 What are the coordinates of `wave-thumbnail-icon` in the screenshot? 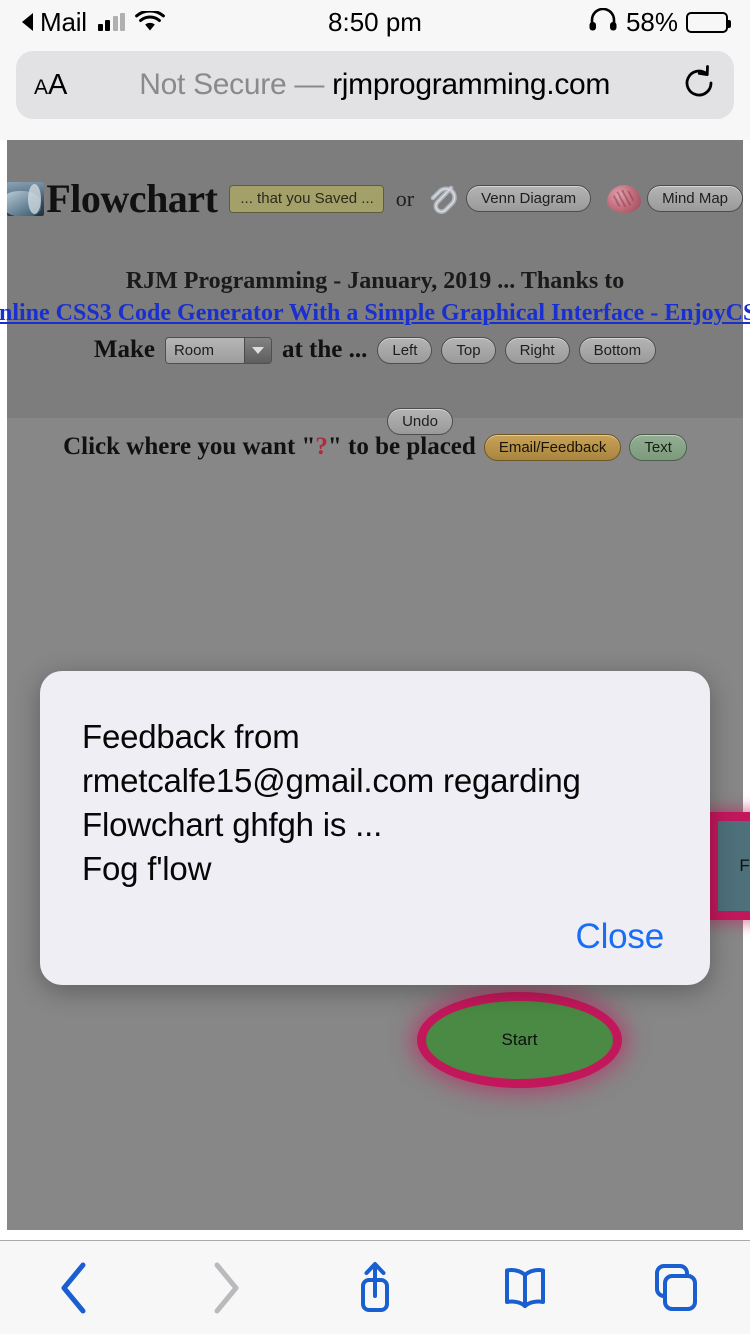 It's located at (26, 198).